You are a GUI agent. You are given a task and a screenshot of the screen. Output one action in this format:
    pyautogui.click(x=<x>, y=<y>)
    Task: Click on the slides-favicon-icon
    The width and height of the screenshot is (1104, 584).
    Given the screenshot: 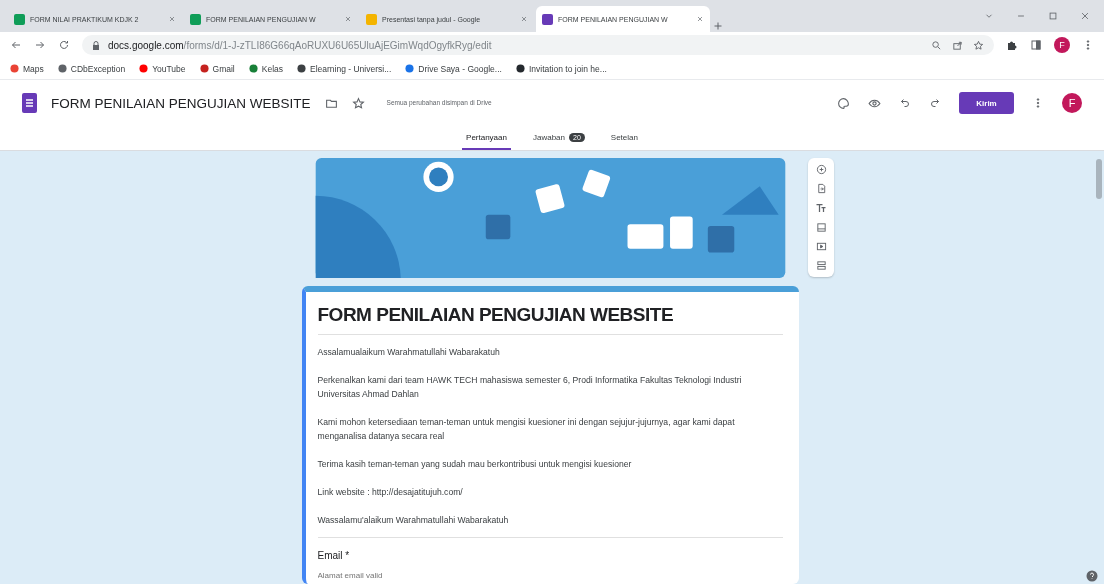 What is the action you would take?
    pyautogui.click(x=371, y=19)
    